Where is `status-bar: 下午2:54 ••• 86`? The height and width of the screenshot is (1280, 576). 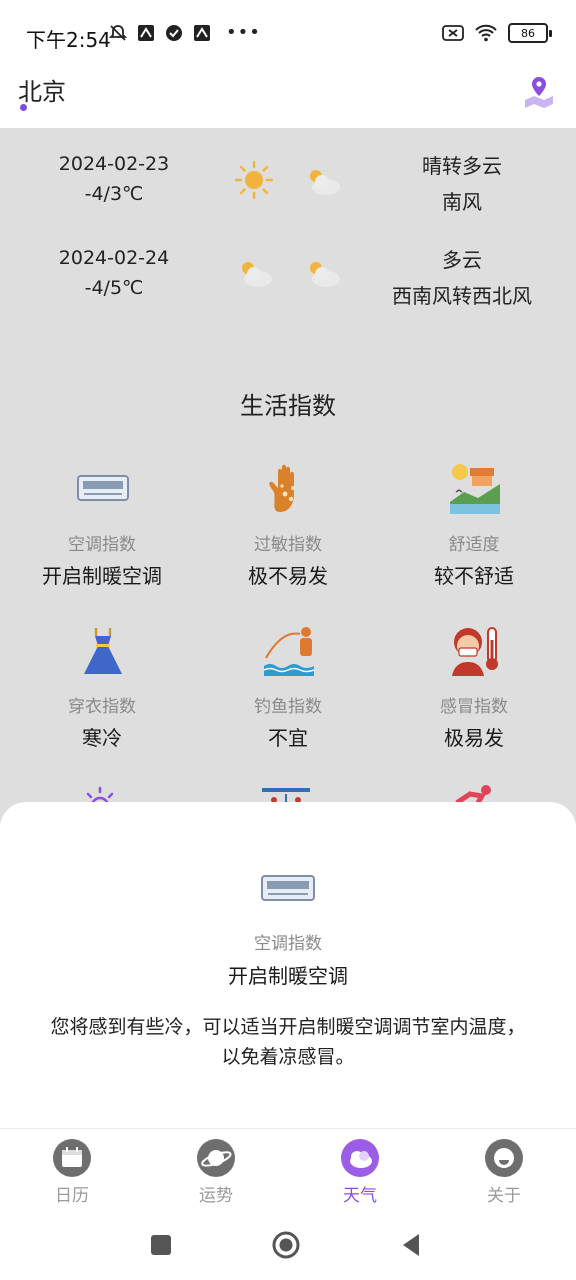
status-bar: 下午2:54 ••• 86 is located at coordinates (288, 32).